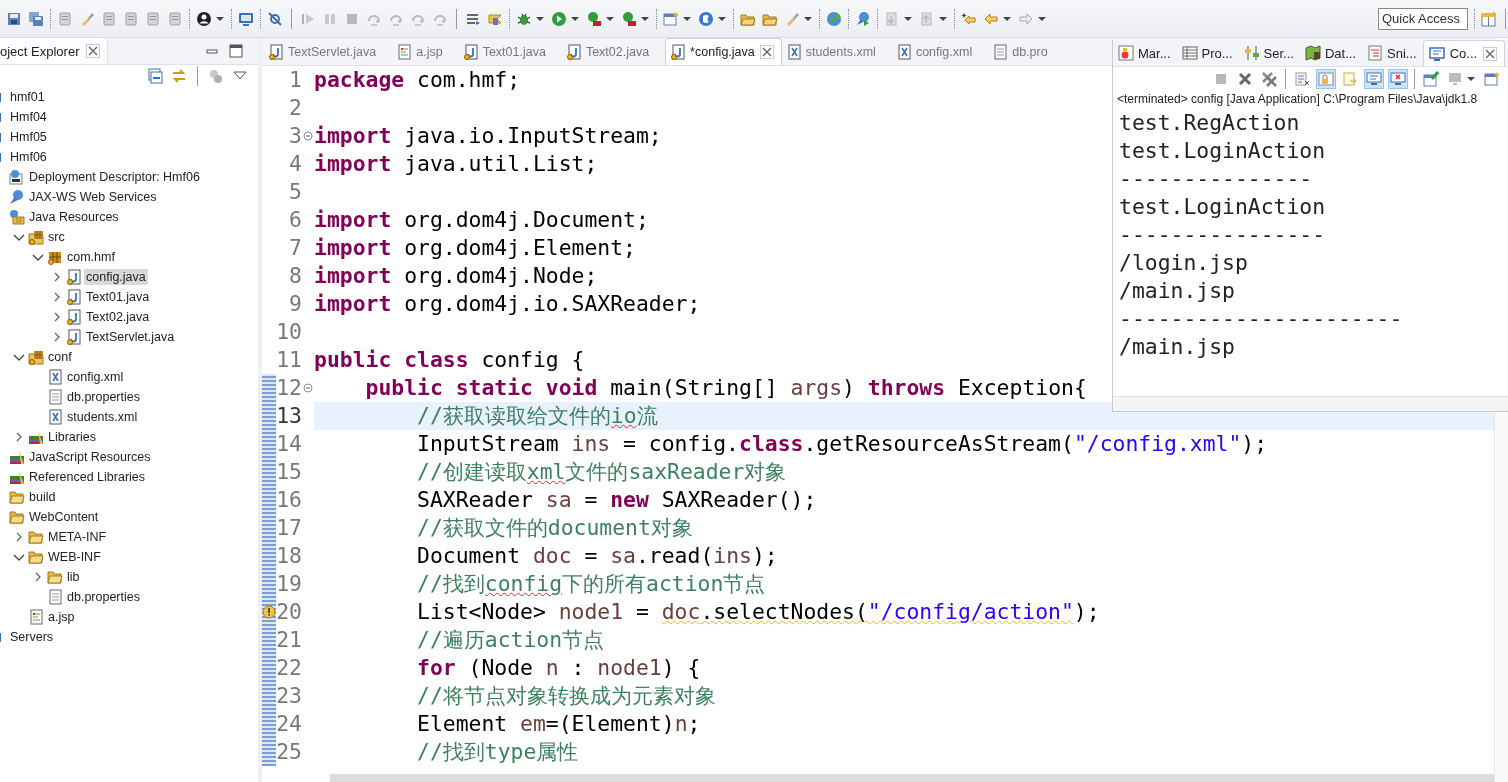  I want to click on crossed-circle-icon, so click(275, 18).